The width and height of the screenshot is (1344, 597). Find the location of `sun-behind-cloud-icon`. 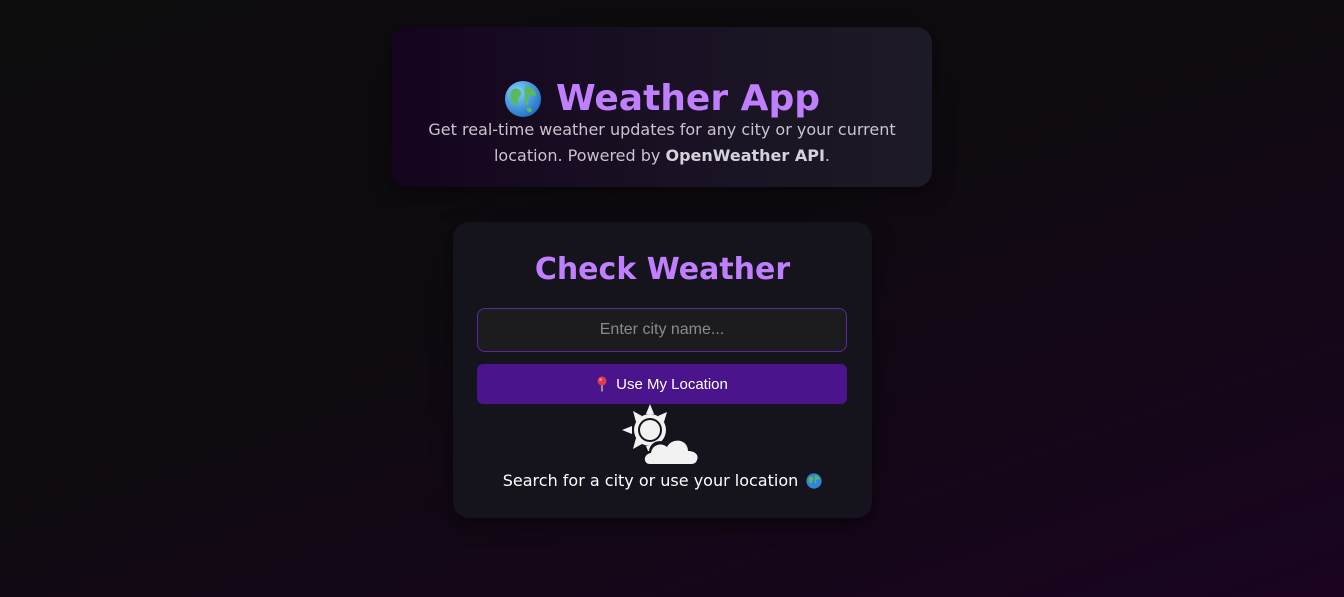

sun-behind-cloud-icon is located at coordinates (662, 436).